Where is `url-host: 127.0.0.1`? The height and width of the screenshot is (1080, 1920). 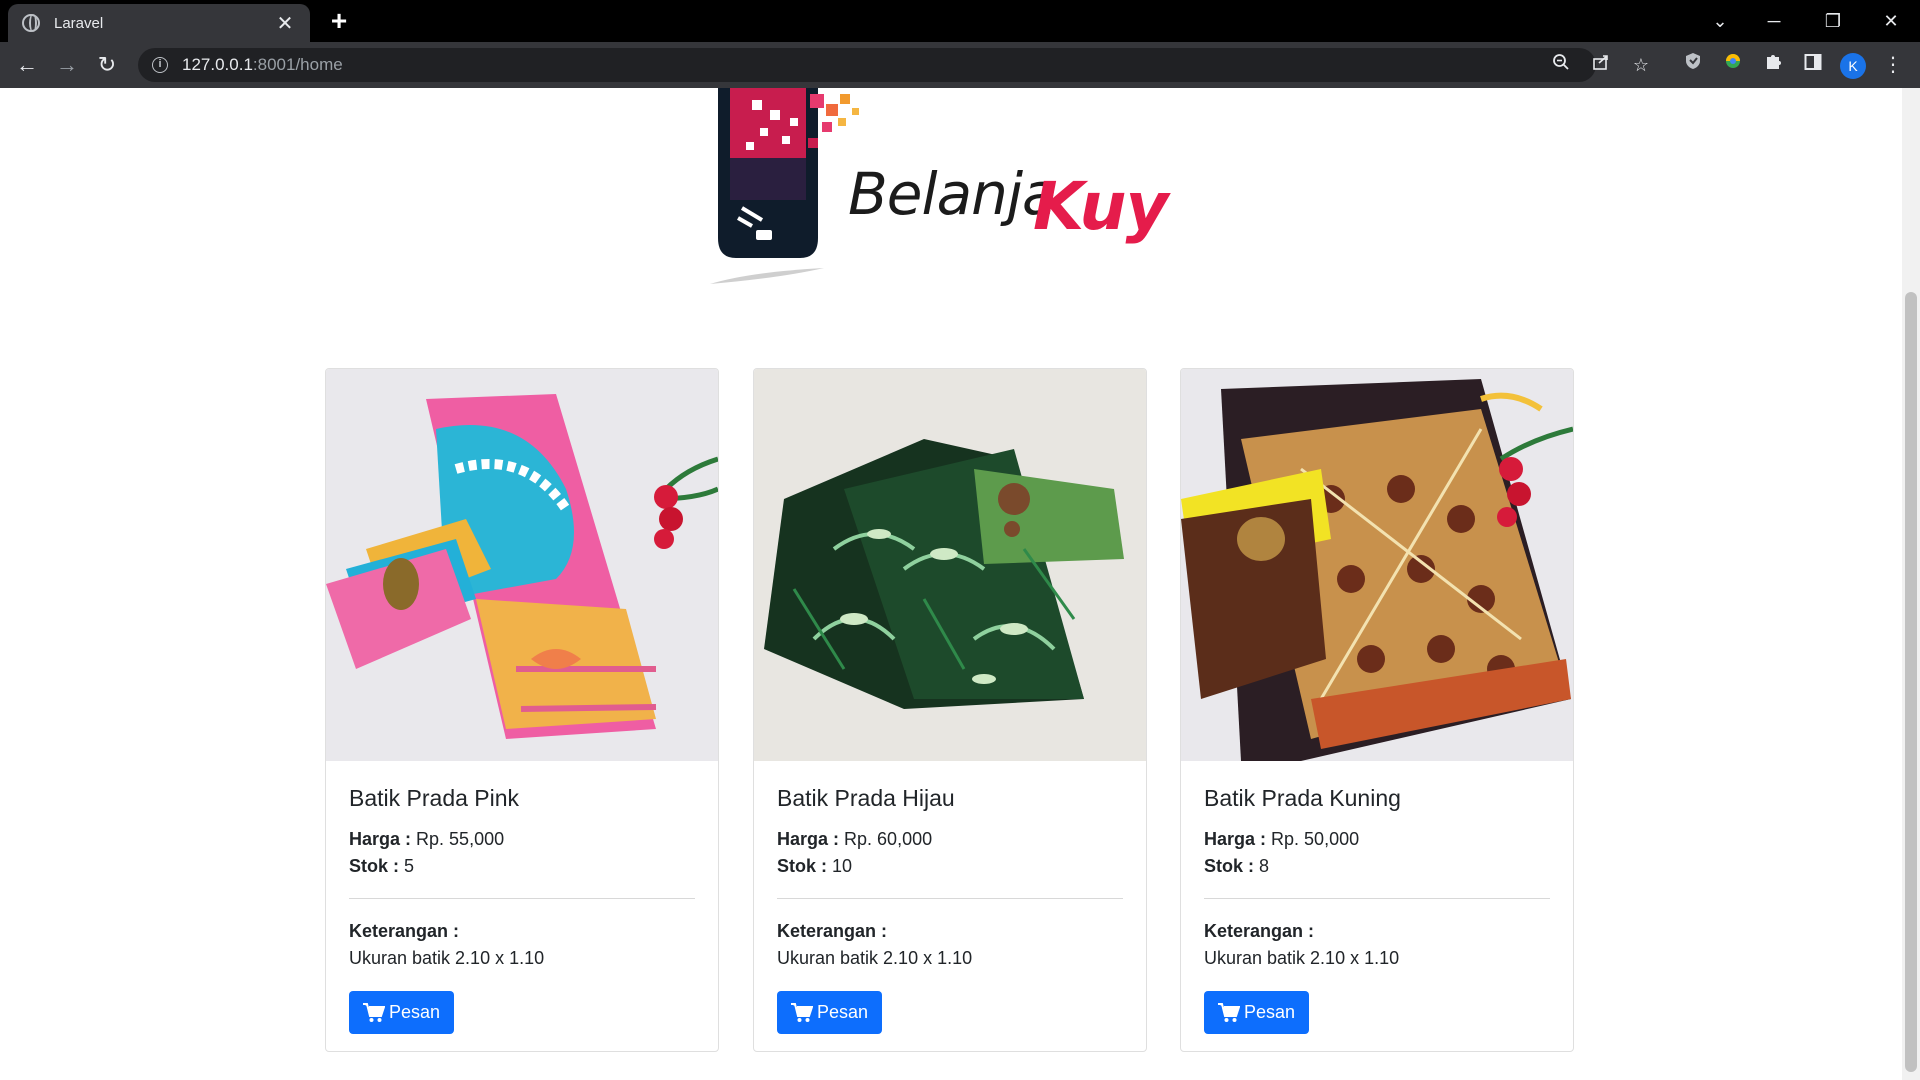 url-host: 127.0.0.1 is located at coordinates (217, 64).